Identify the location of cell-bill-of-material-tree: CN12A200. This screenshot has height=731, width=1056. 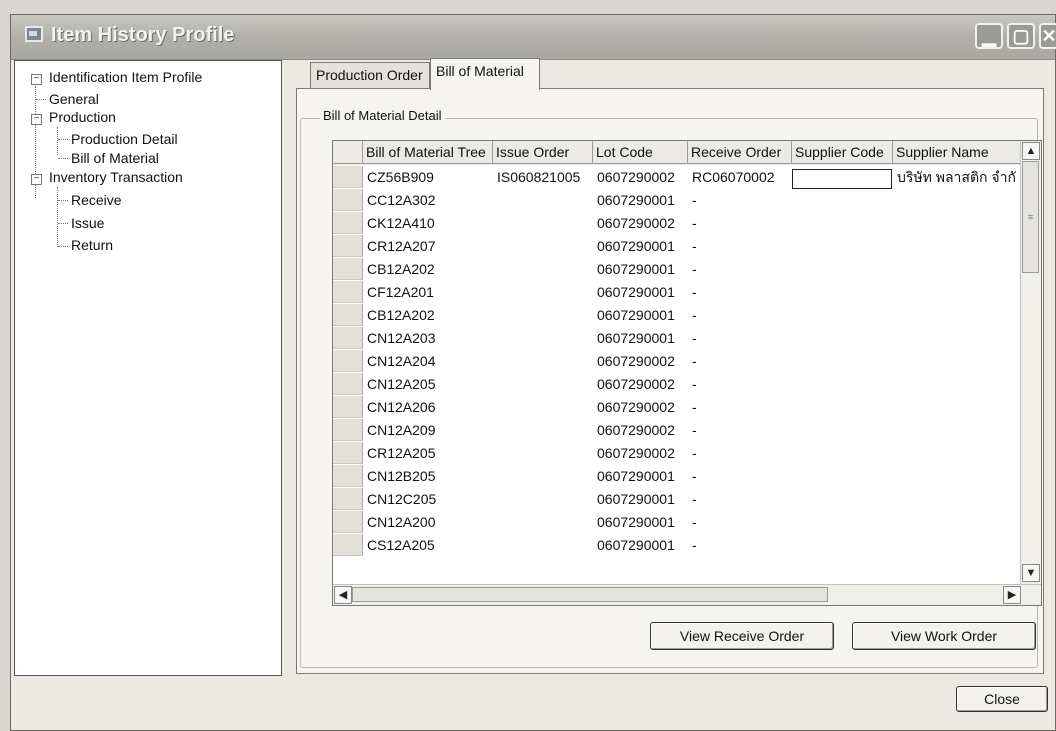
(428, 522).